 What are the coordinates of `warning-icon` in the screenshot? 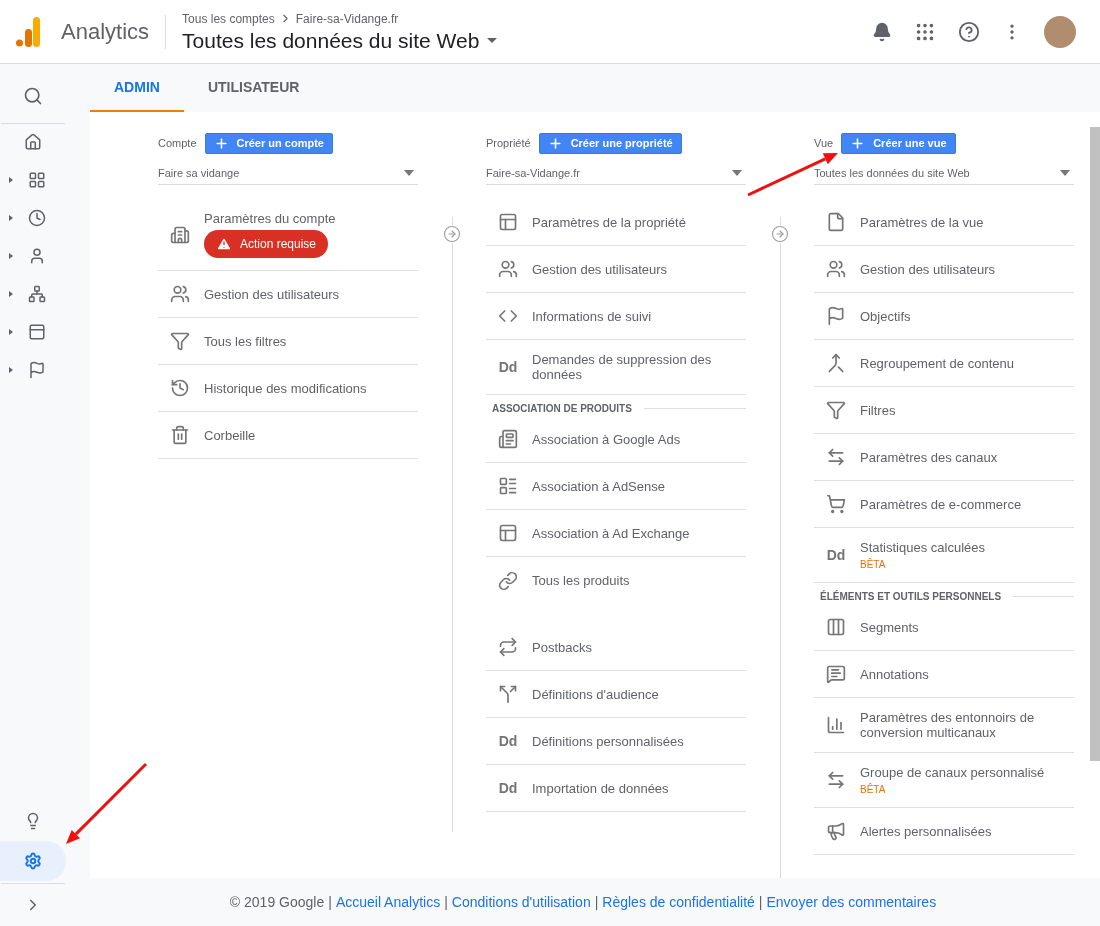 It's located at (224, 244).